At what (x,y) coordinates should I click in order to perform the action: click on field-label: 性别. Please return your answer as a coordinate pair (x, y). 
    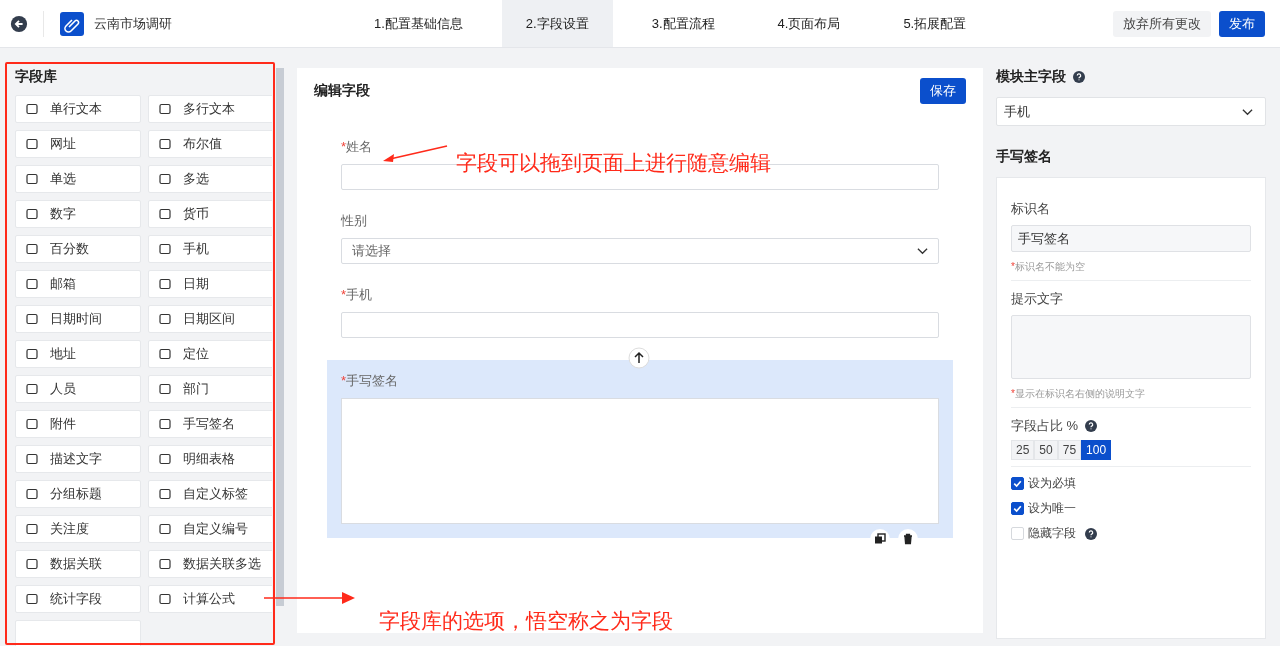
    Looking at the image, I should click on (354, 221).